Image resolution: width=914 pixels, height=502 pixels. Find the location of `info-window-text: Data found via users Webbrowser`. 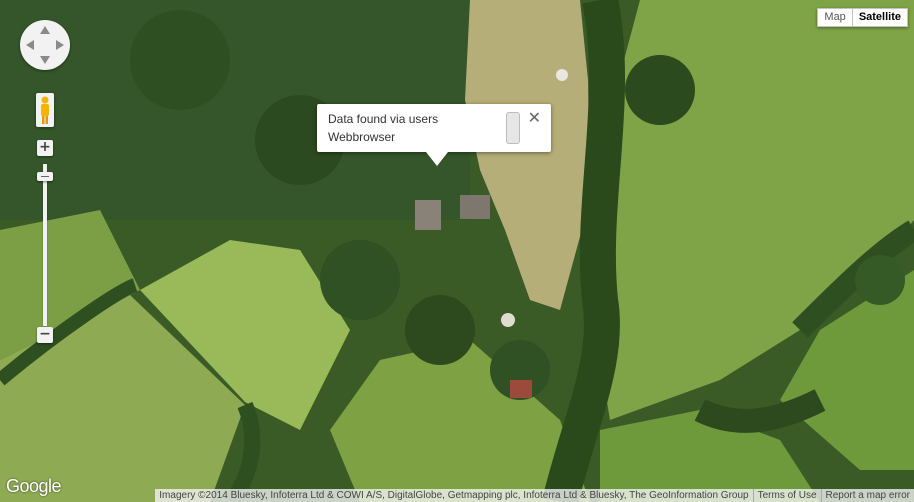

info-window-text: Data found via users Webbrowser is located at coordinates (383, 128).